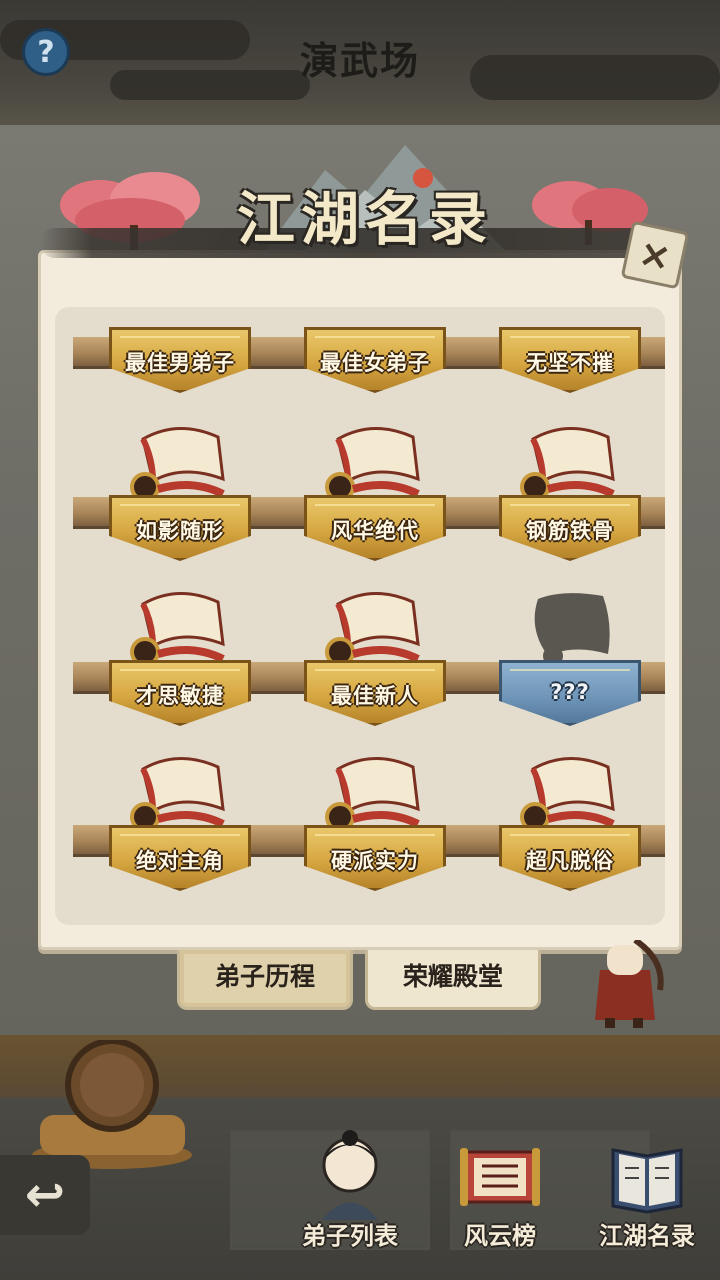 Image resolution: width=720 pixels, height=1280 pixels. I want to click on award-label: ???, so click(570, 692).